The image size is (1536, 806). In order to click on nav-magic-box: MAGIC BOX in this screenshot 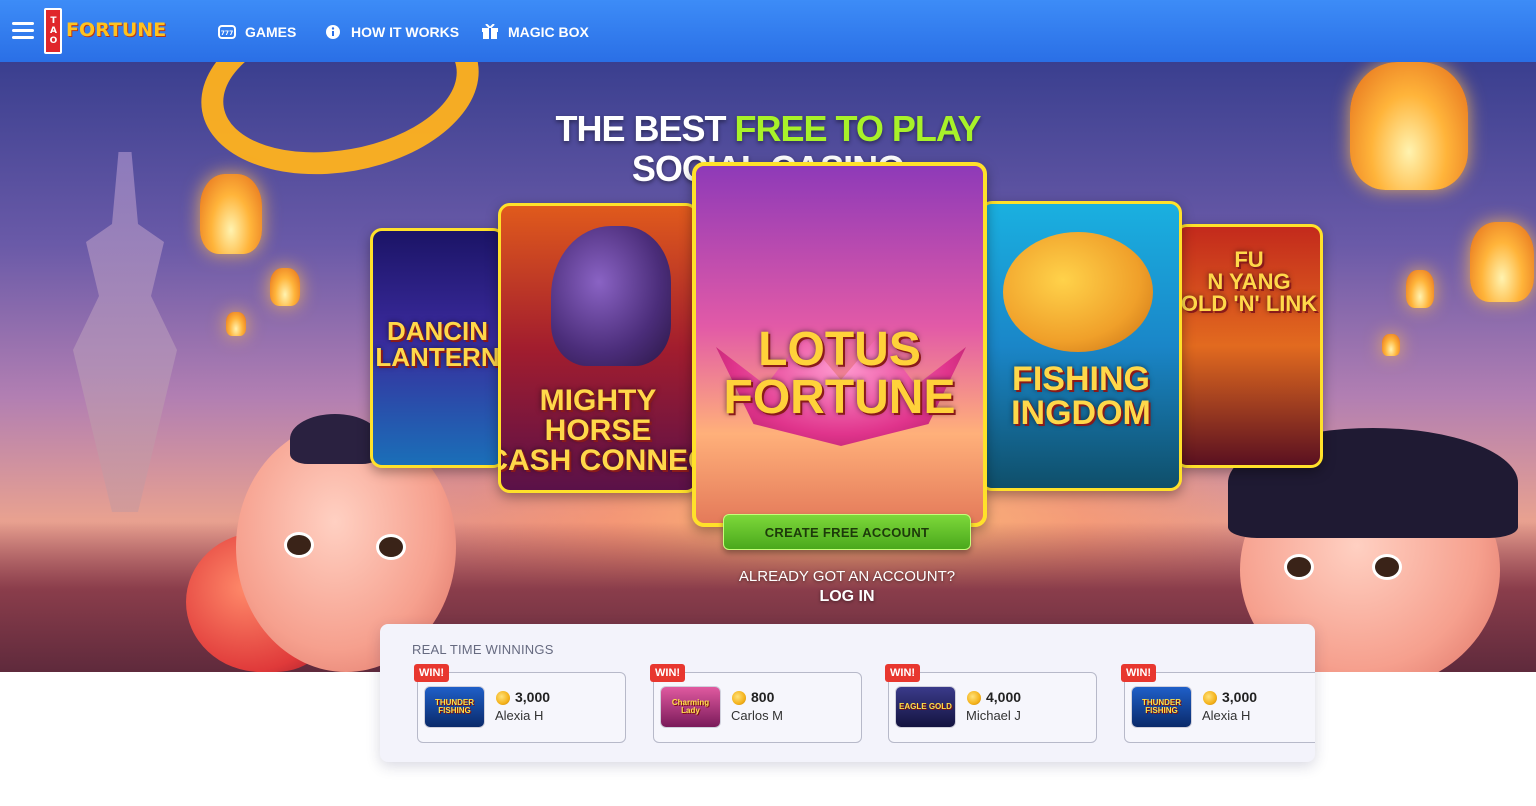, I will do `click(534, 32)`.